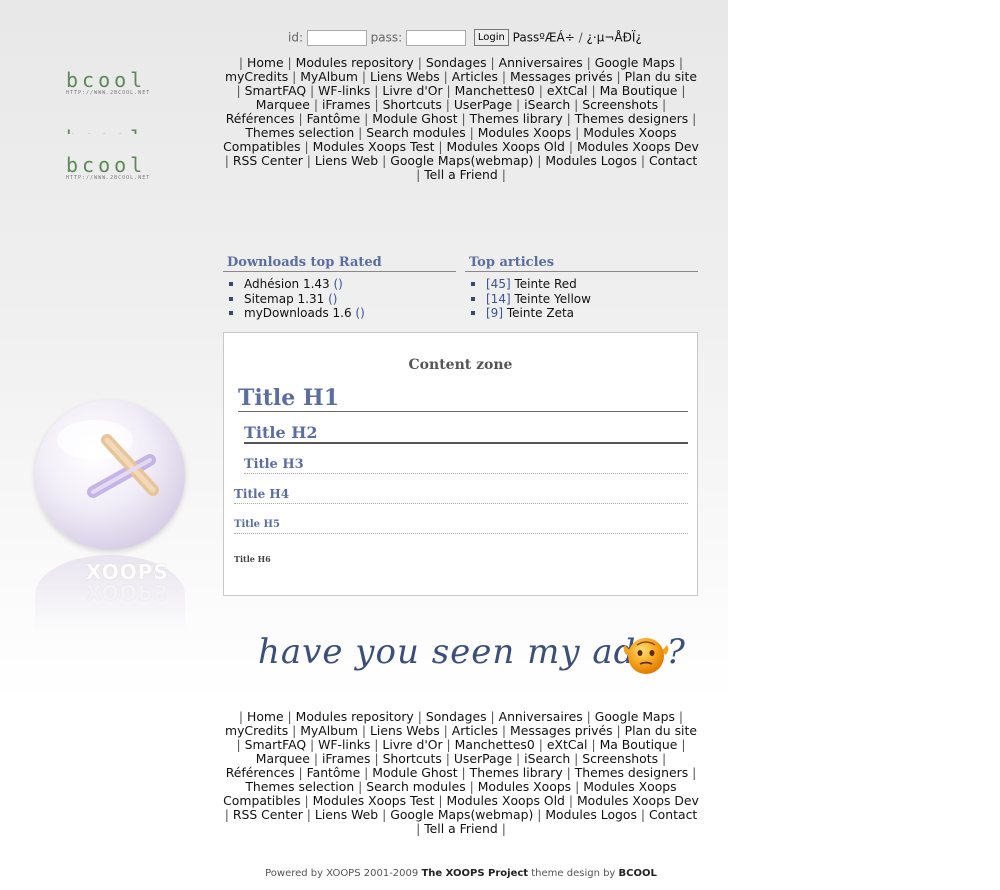 This screenshot has height=890, width=1000. I want to click on pass-input, so click(436, 37).